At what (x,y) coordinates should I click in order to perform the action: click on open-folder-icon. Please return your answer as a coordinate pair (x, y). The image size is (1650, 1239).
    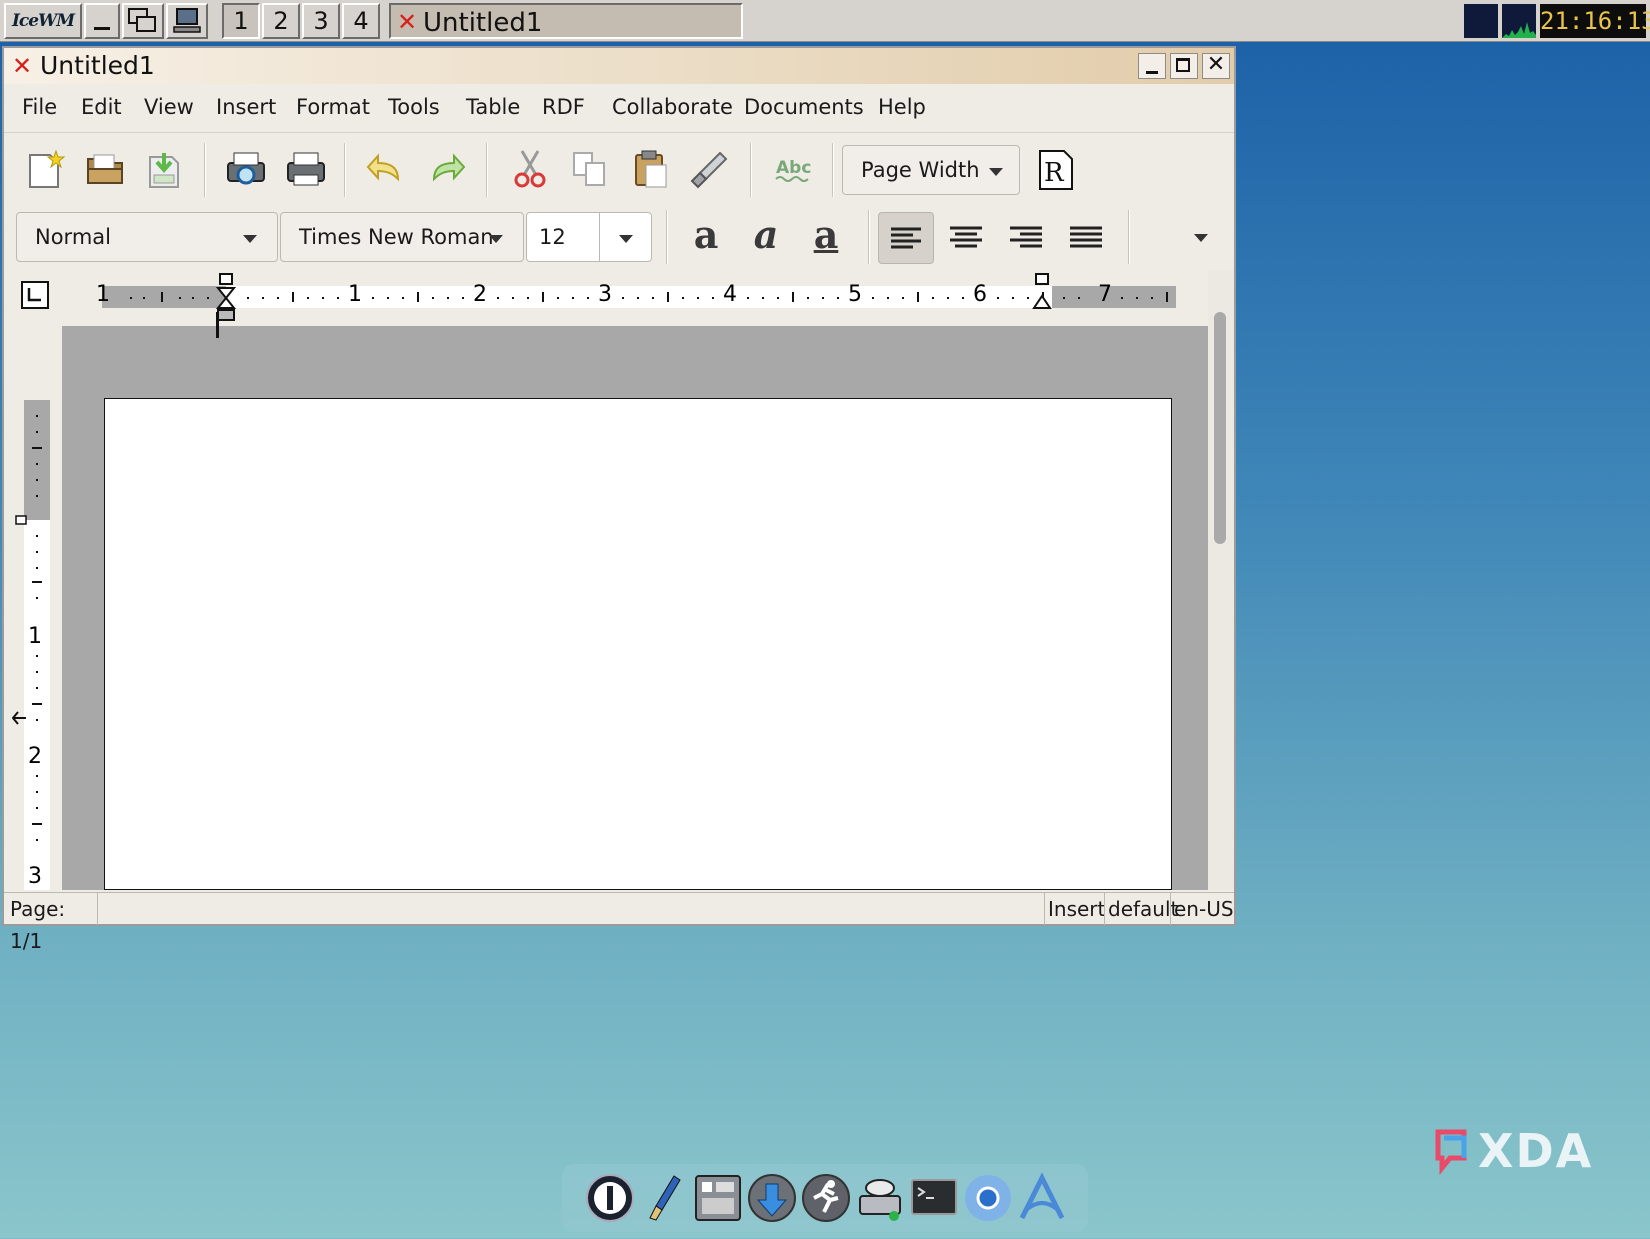
    Looking at the image, I should click on (106, 169).